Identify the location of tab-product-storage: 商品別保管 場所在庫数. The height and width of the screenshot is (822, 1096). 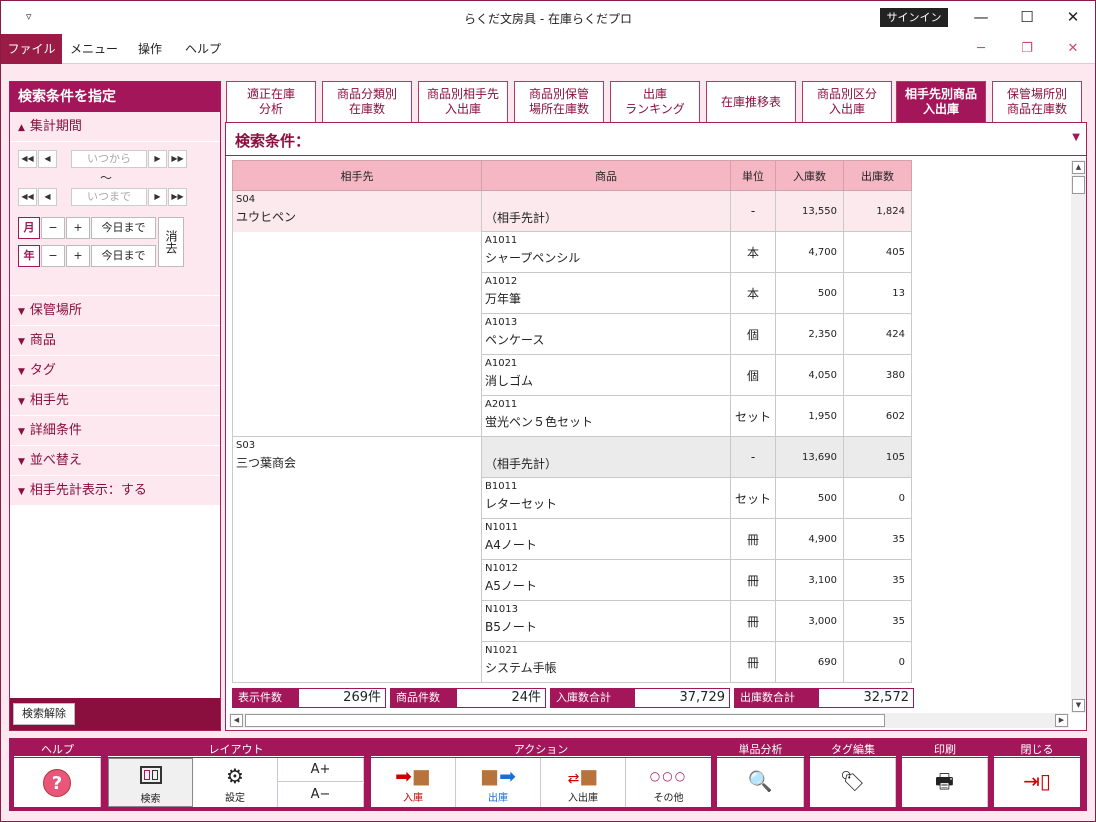
(559, 101).